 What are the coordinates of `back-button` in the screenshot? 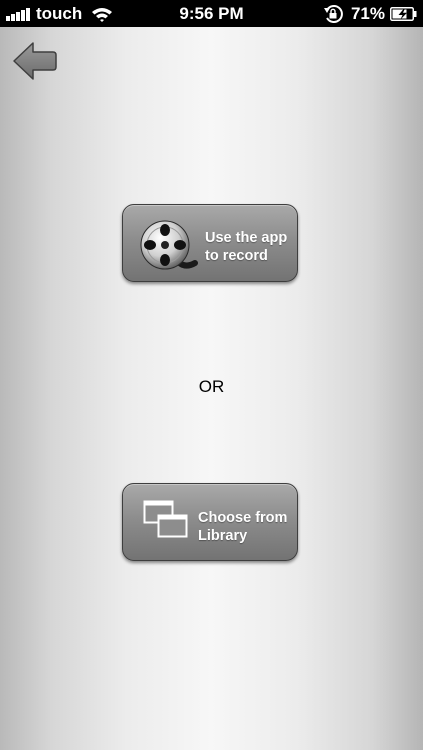 It's located at (35, 61).